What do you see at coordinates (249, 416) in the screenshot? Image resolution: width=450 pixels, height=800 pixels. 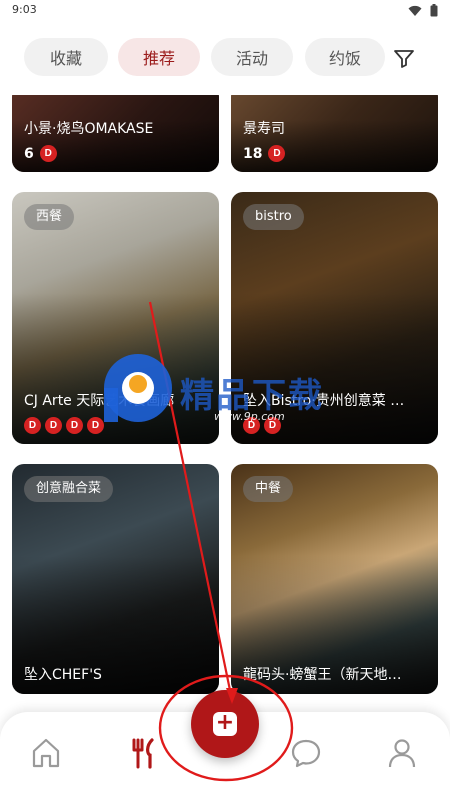 I see `watermark-url: www.9p.com` at bounding box center [249, 416].